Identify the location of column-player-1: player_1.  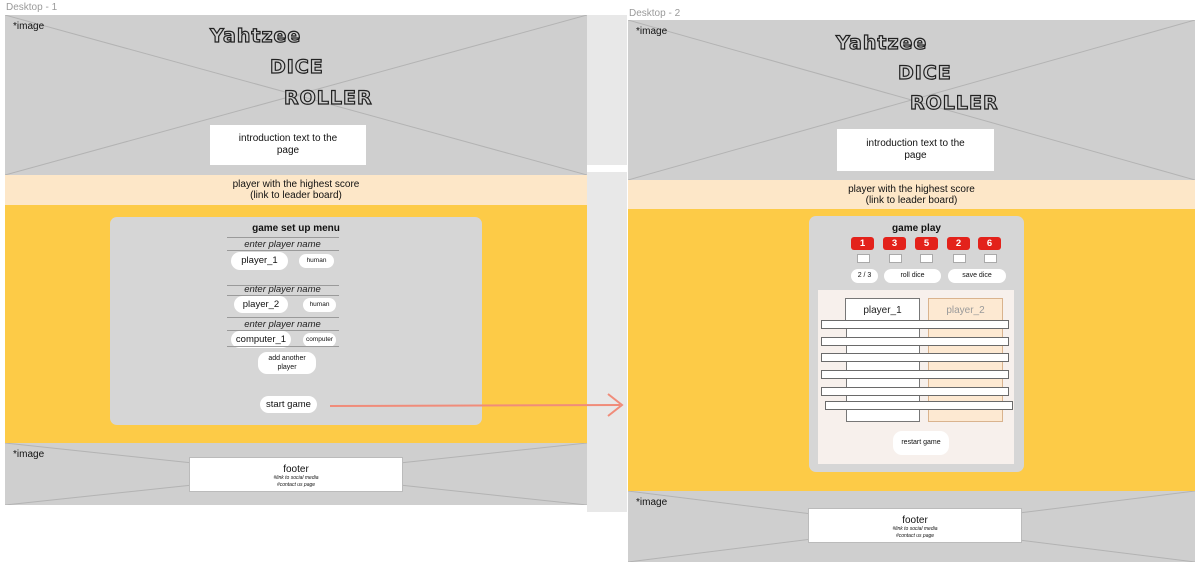
(882, 309).